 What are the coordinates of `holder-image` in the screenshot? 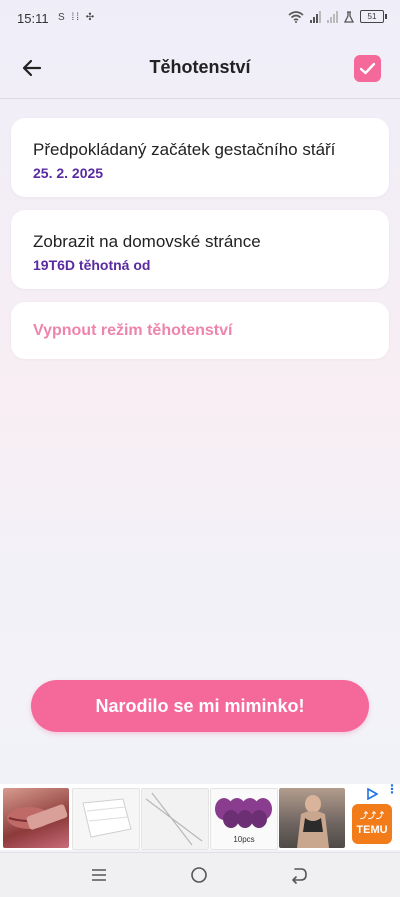 It's located at (107, 818).